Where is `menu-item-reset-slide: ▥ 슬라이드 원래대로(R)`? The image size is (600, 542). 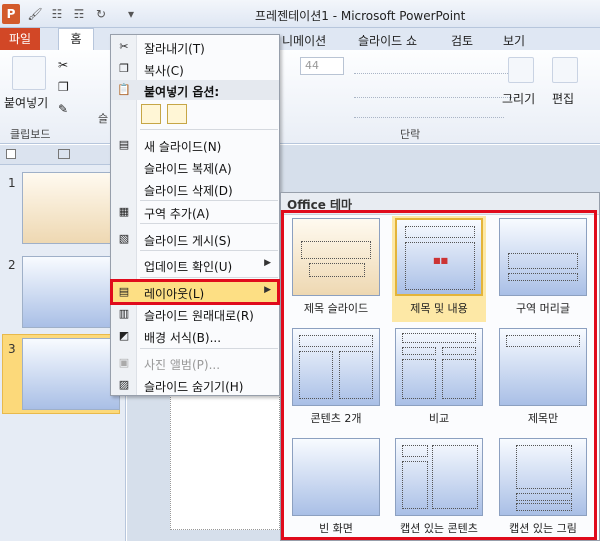 menu-item-reset-slide: ▥ 슬라이드 원래대로(R) is located at coordinates (195, 314).